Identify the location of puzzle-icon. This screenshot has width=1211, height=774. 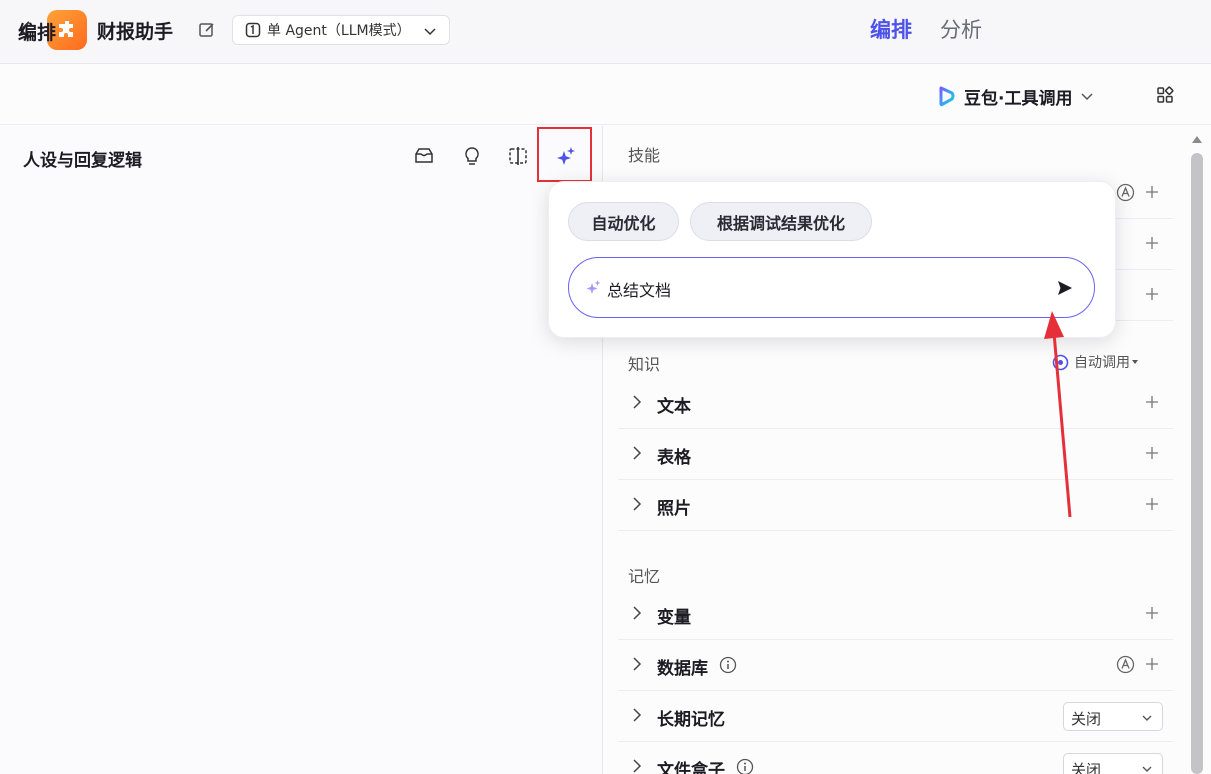
(66, 29).